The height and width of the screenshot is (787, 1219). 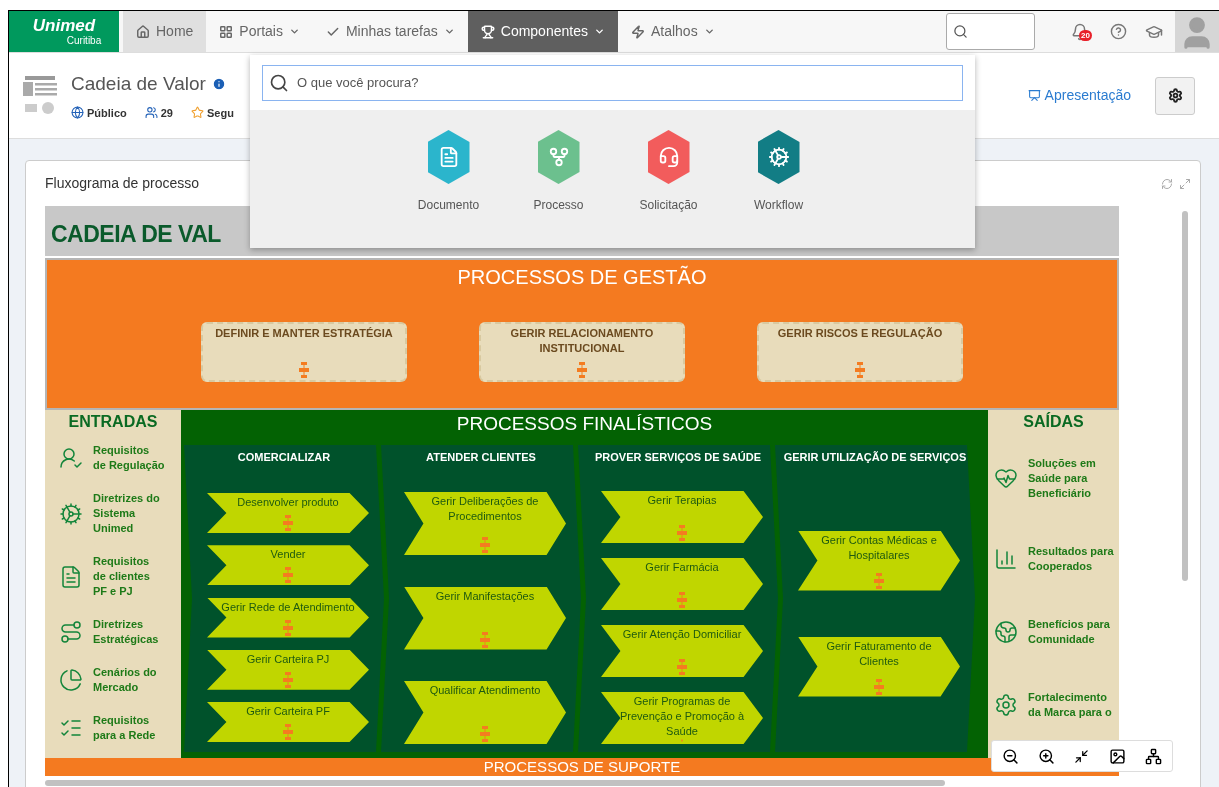 What do you see at coordinates (682, 651) in the screenshot?
I see `process-step: Gerir Atenção Domiciliar` at bounding box center [682, 651].